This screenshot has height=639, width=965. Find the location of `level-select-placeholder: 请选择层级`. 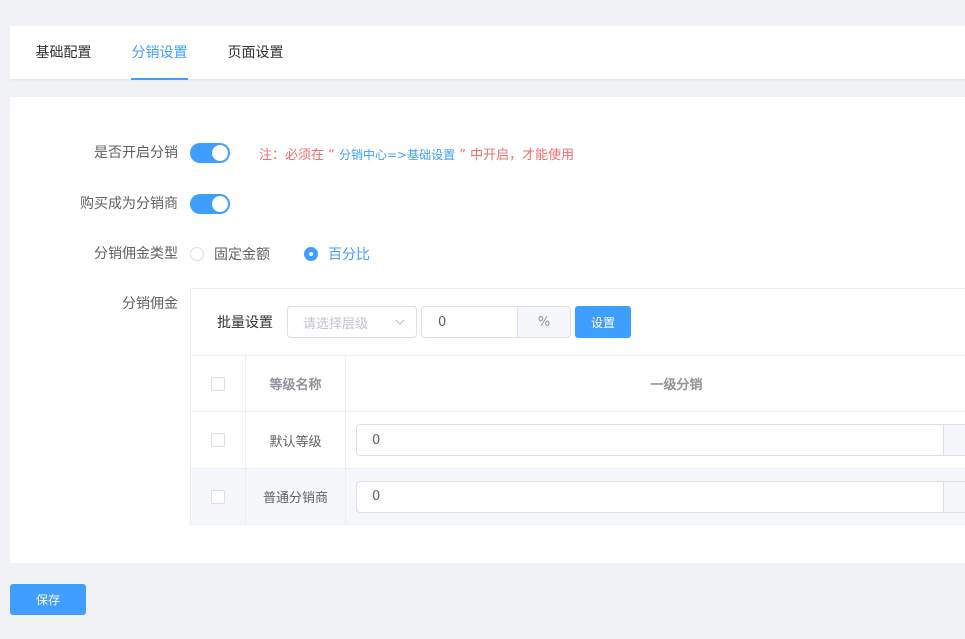

level-select-placeholder: 请选择层级 is located at coordinates (336, 324).